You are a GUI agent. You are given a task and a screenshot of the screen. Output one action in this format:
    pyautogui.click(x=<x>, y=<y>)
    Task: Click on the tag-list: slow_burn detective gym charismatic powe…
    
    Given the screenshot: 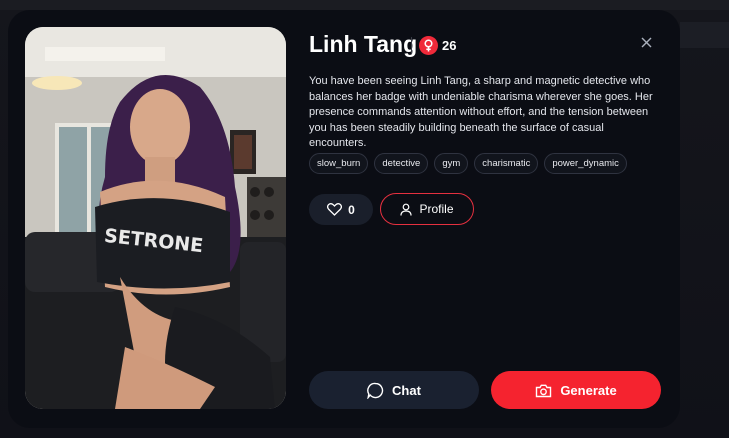 What is the action you would take?
    pyautogui.click(x=489, y=163)
    